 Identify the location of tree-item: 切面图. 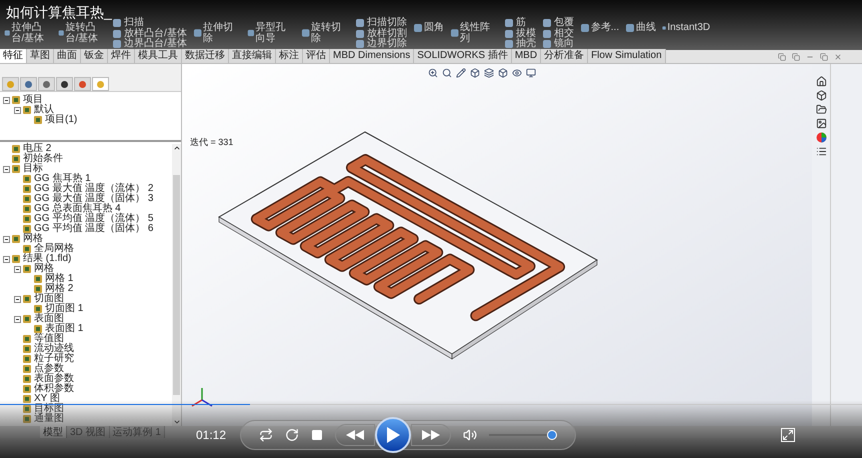
(49, 299).